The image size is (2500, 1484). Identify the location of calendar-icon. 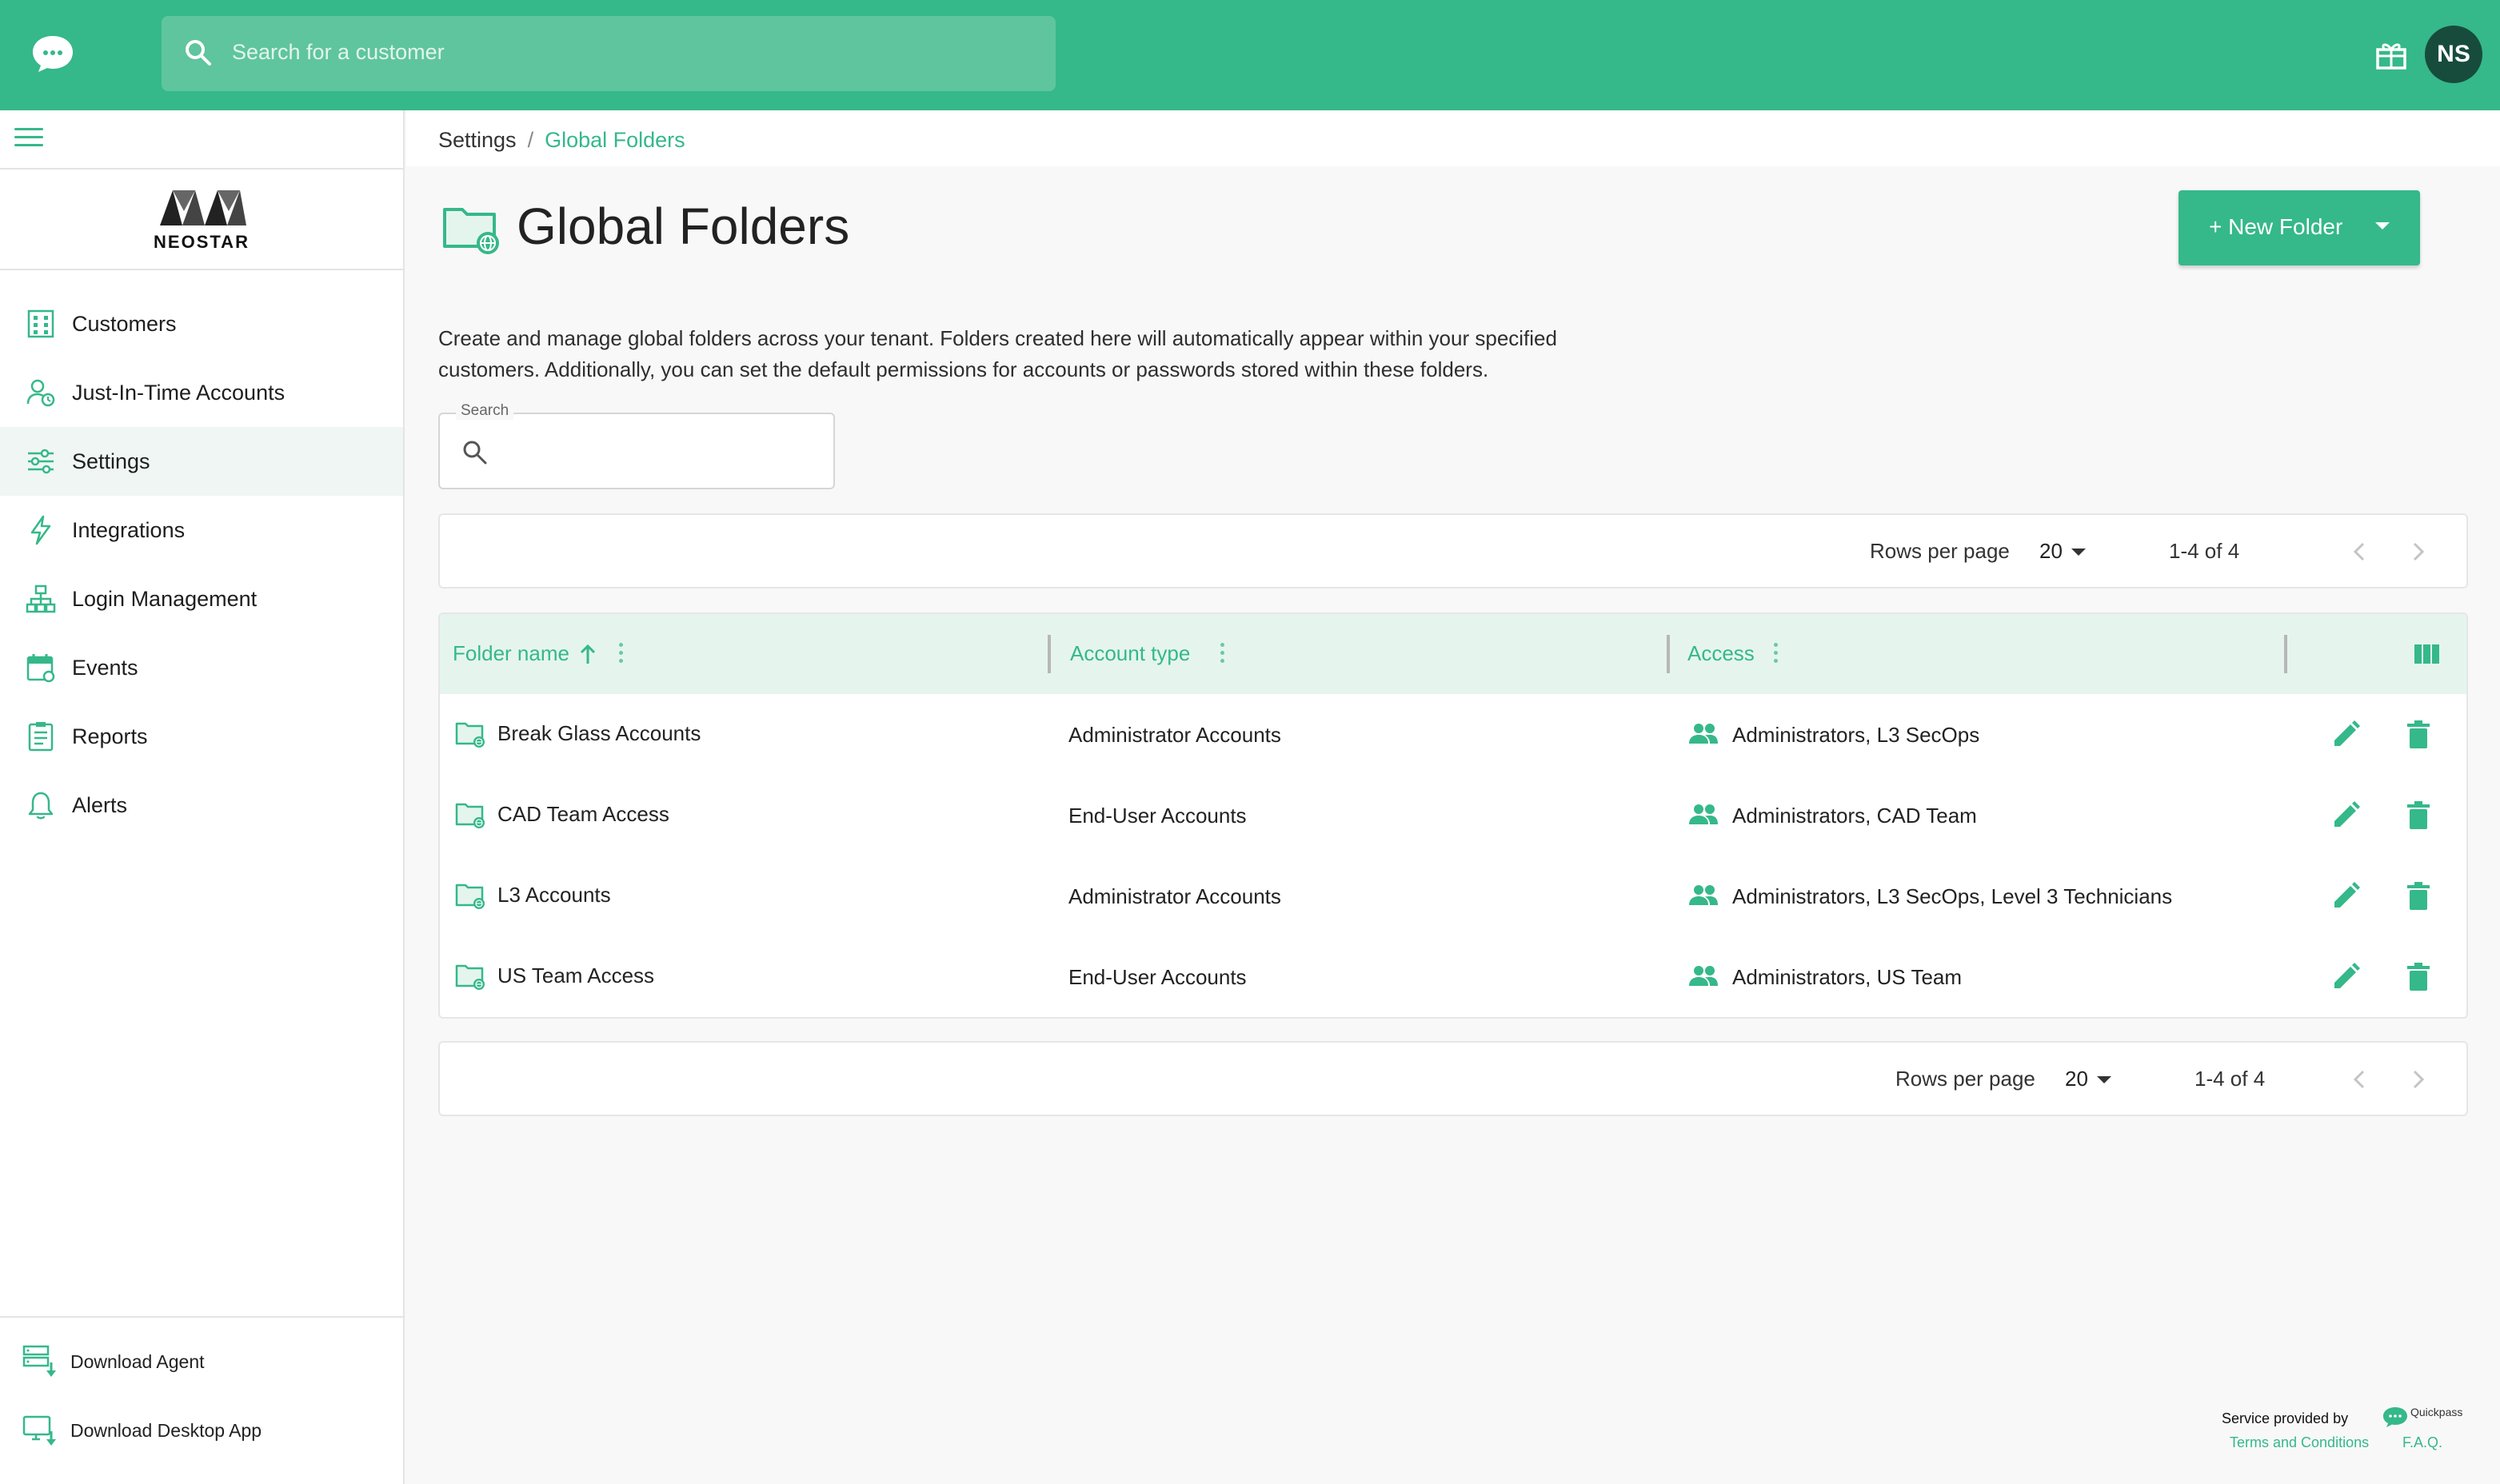
(40, 668).